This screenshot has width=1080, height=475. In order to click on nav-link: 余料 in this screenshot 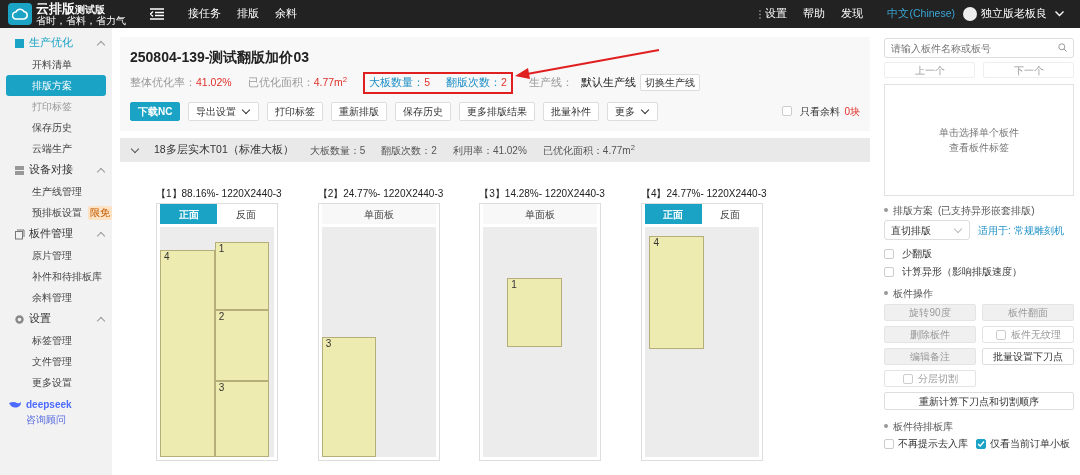, I will do `click(286, 14)`.